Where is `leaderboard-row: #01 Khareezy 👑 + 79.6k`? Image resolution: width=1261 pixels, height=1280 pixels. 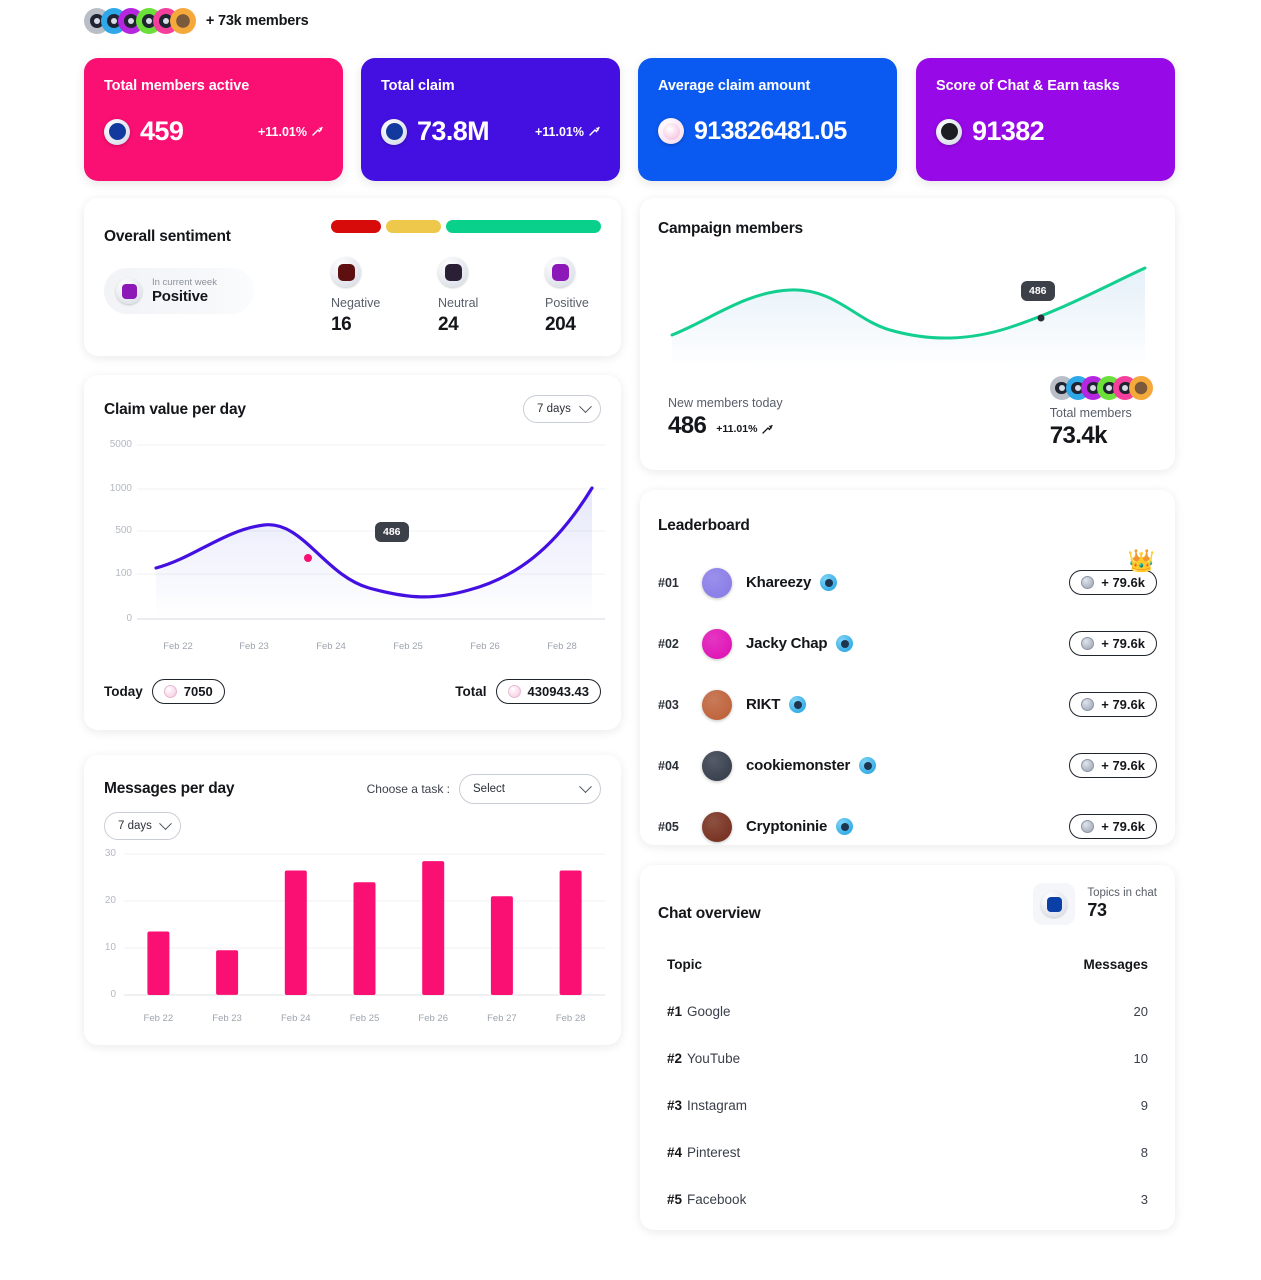 leaderboard-row: #01 Khareezy 👑 + 79.6k is located at coordinates (907, 581).